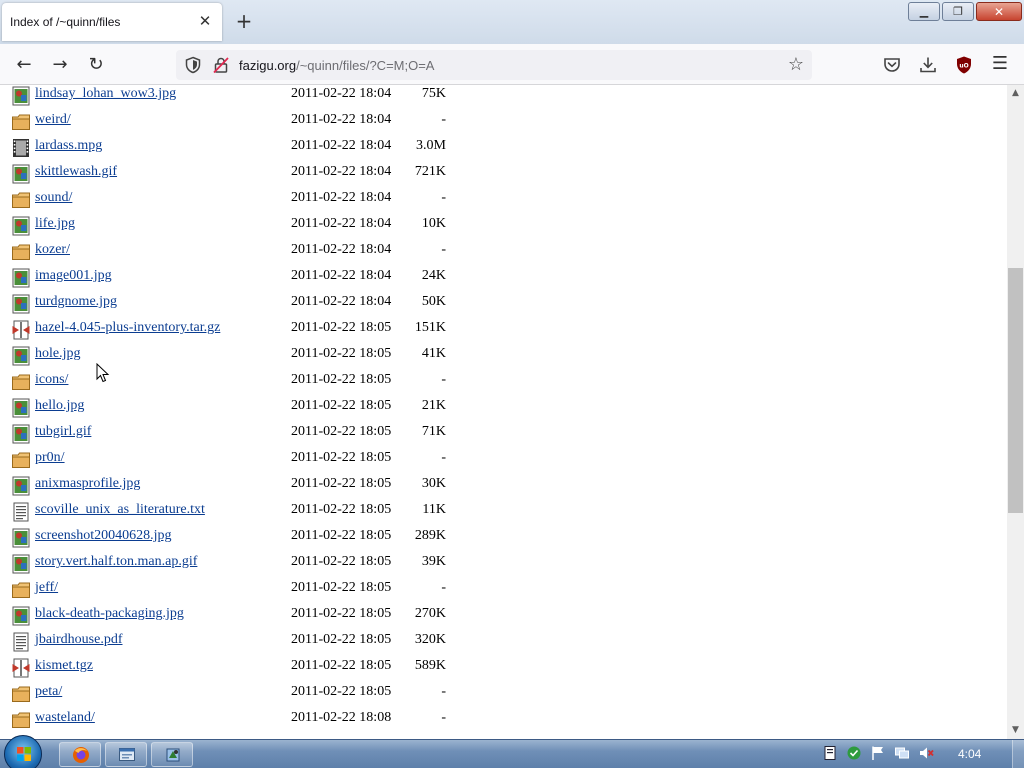 This screenshot has width=1024, height=768. Describe the element at coordinates (65, 718) in the screenshot. I see `file-link: wasteland/` at that location.